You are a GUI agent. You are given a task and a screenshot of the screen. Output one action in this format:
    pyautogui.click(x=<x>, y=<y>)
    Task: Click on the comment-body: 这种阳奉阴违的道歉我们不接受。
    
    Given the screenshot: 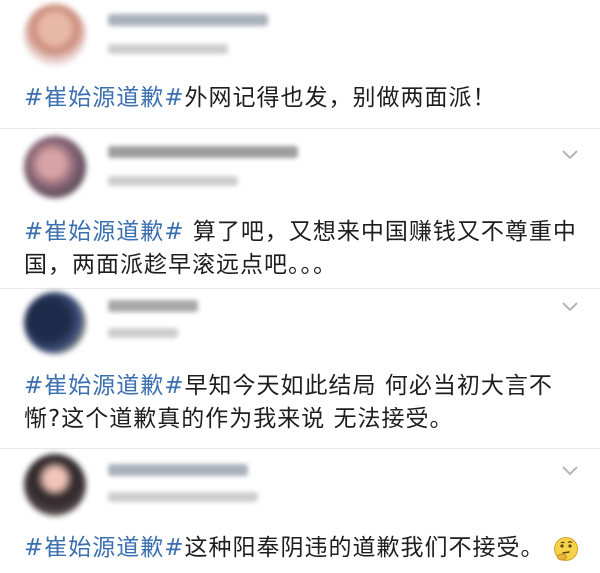 What is the action you would take?
    pyautogui.click(x=364, y=548)
    